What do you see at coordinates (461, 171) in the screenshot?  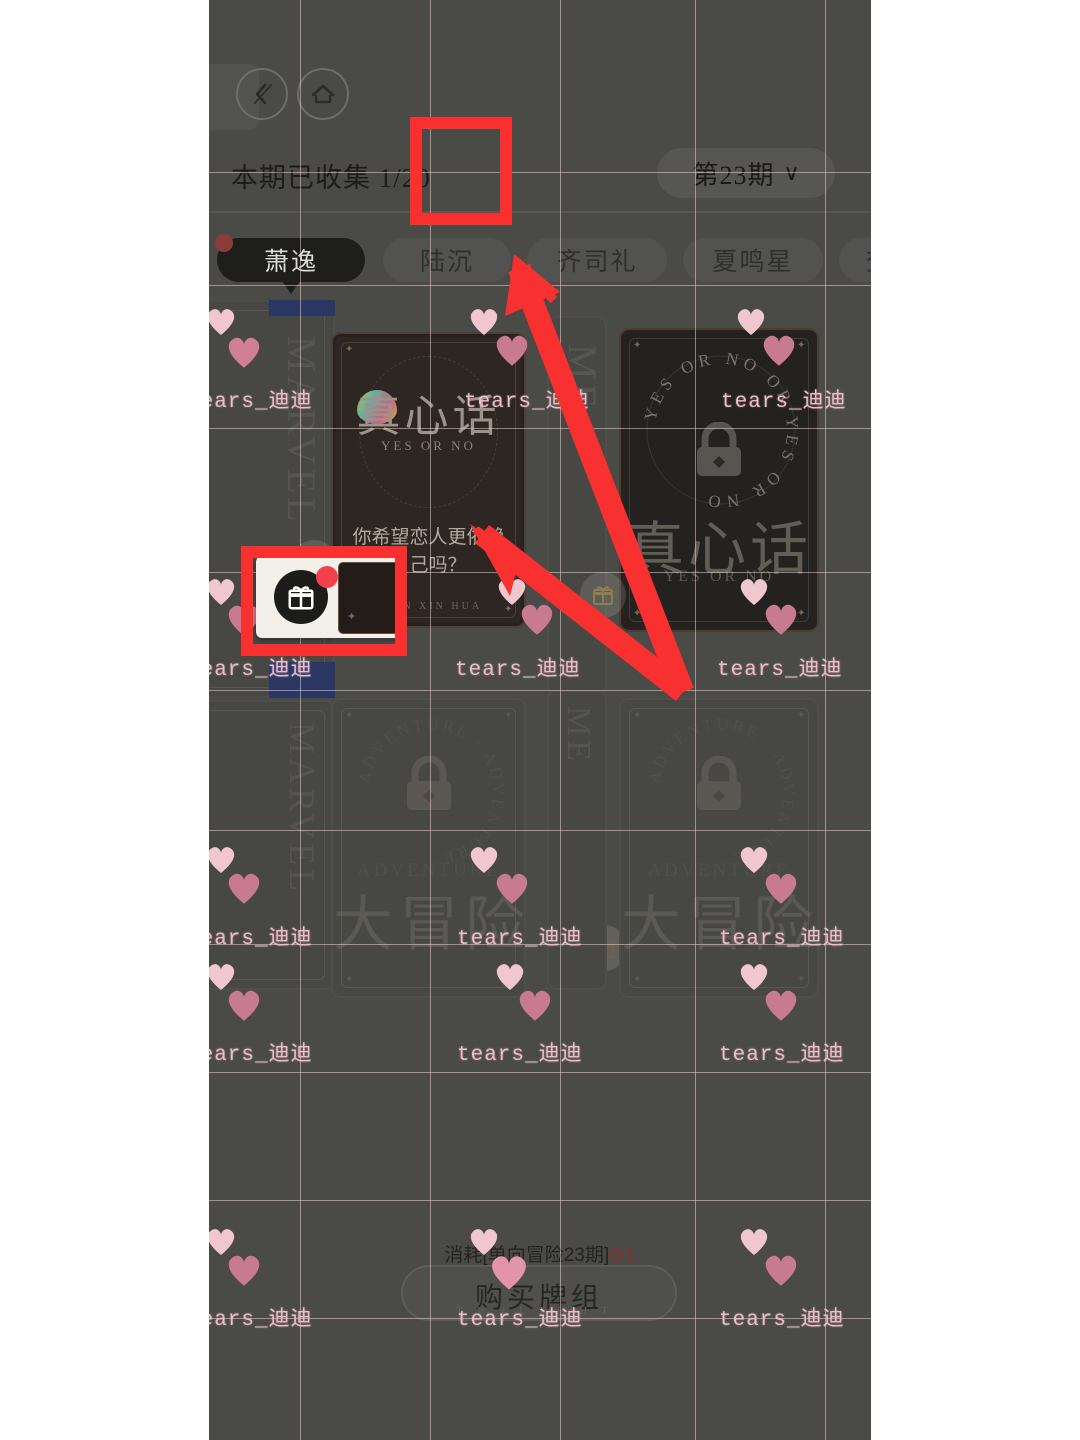 I see `gift-entry-highlight-box` at bounding box center [461, 171].